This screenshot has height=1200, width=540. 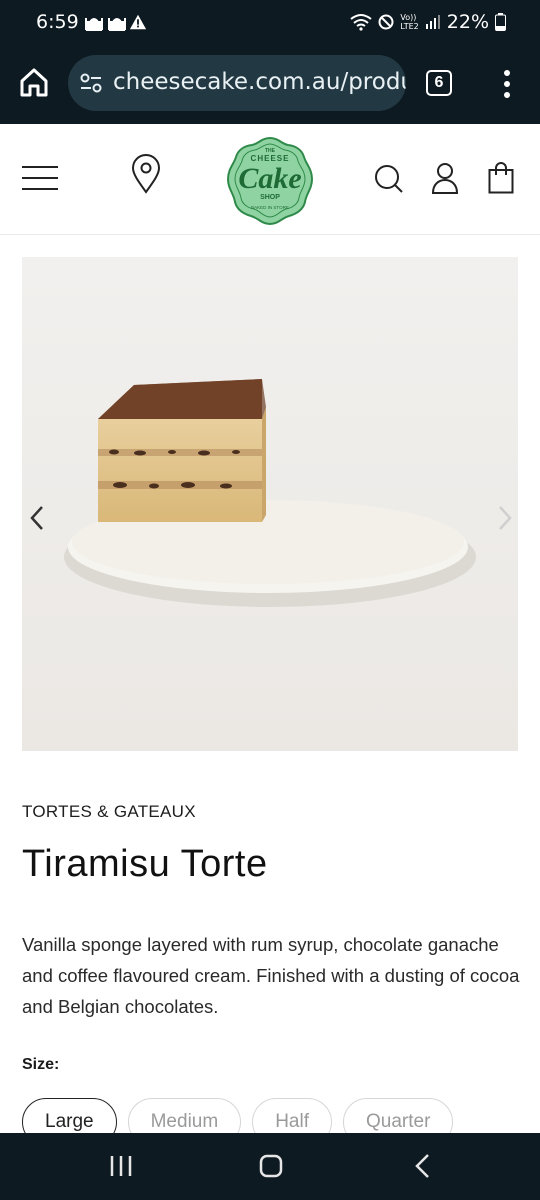 I want to click on network-type: Vo)) LTE2, so click(x=409, y=22).